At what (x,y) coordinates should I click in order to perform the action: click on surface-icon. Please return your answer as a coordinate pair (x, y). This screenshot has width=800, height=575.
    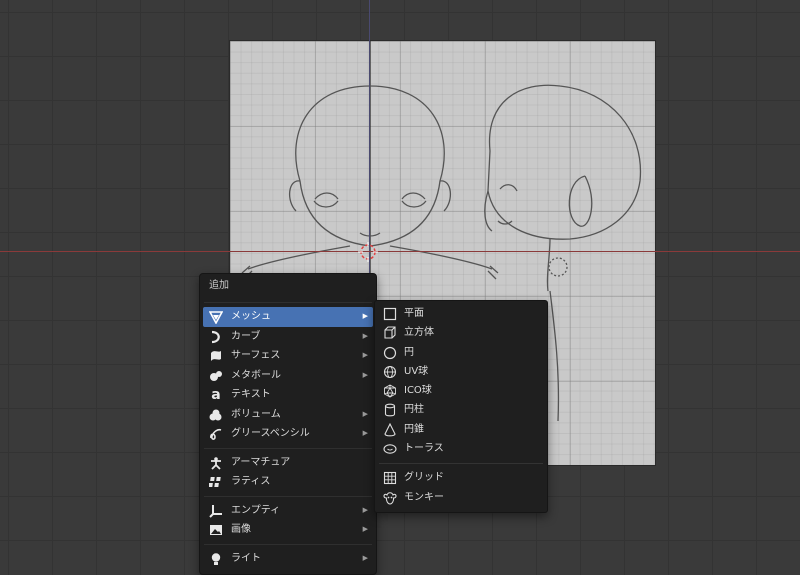
    Looking at the image, I should click on (216, 356).